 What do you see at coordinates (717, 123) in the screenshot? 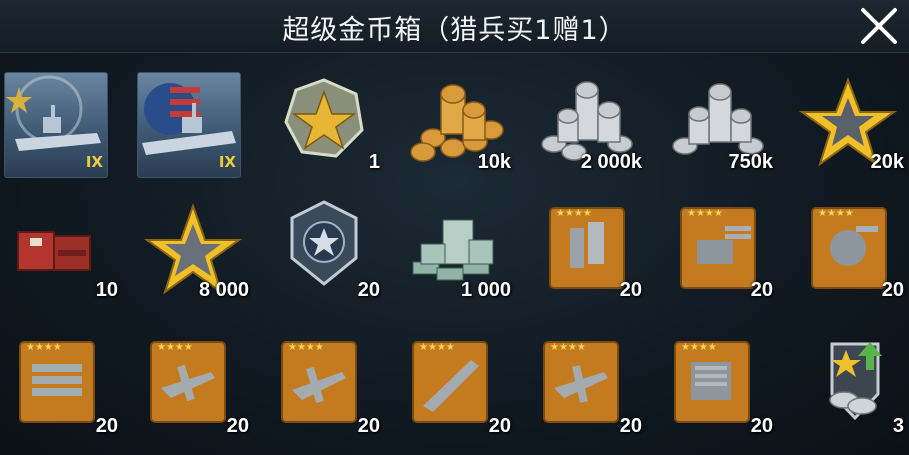
I see `reward-item: 750k` at bounding box center [717, 123].